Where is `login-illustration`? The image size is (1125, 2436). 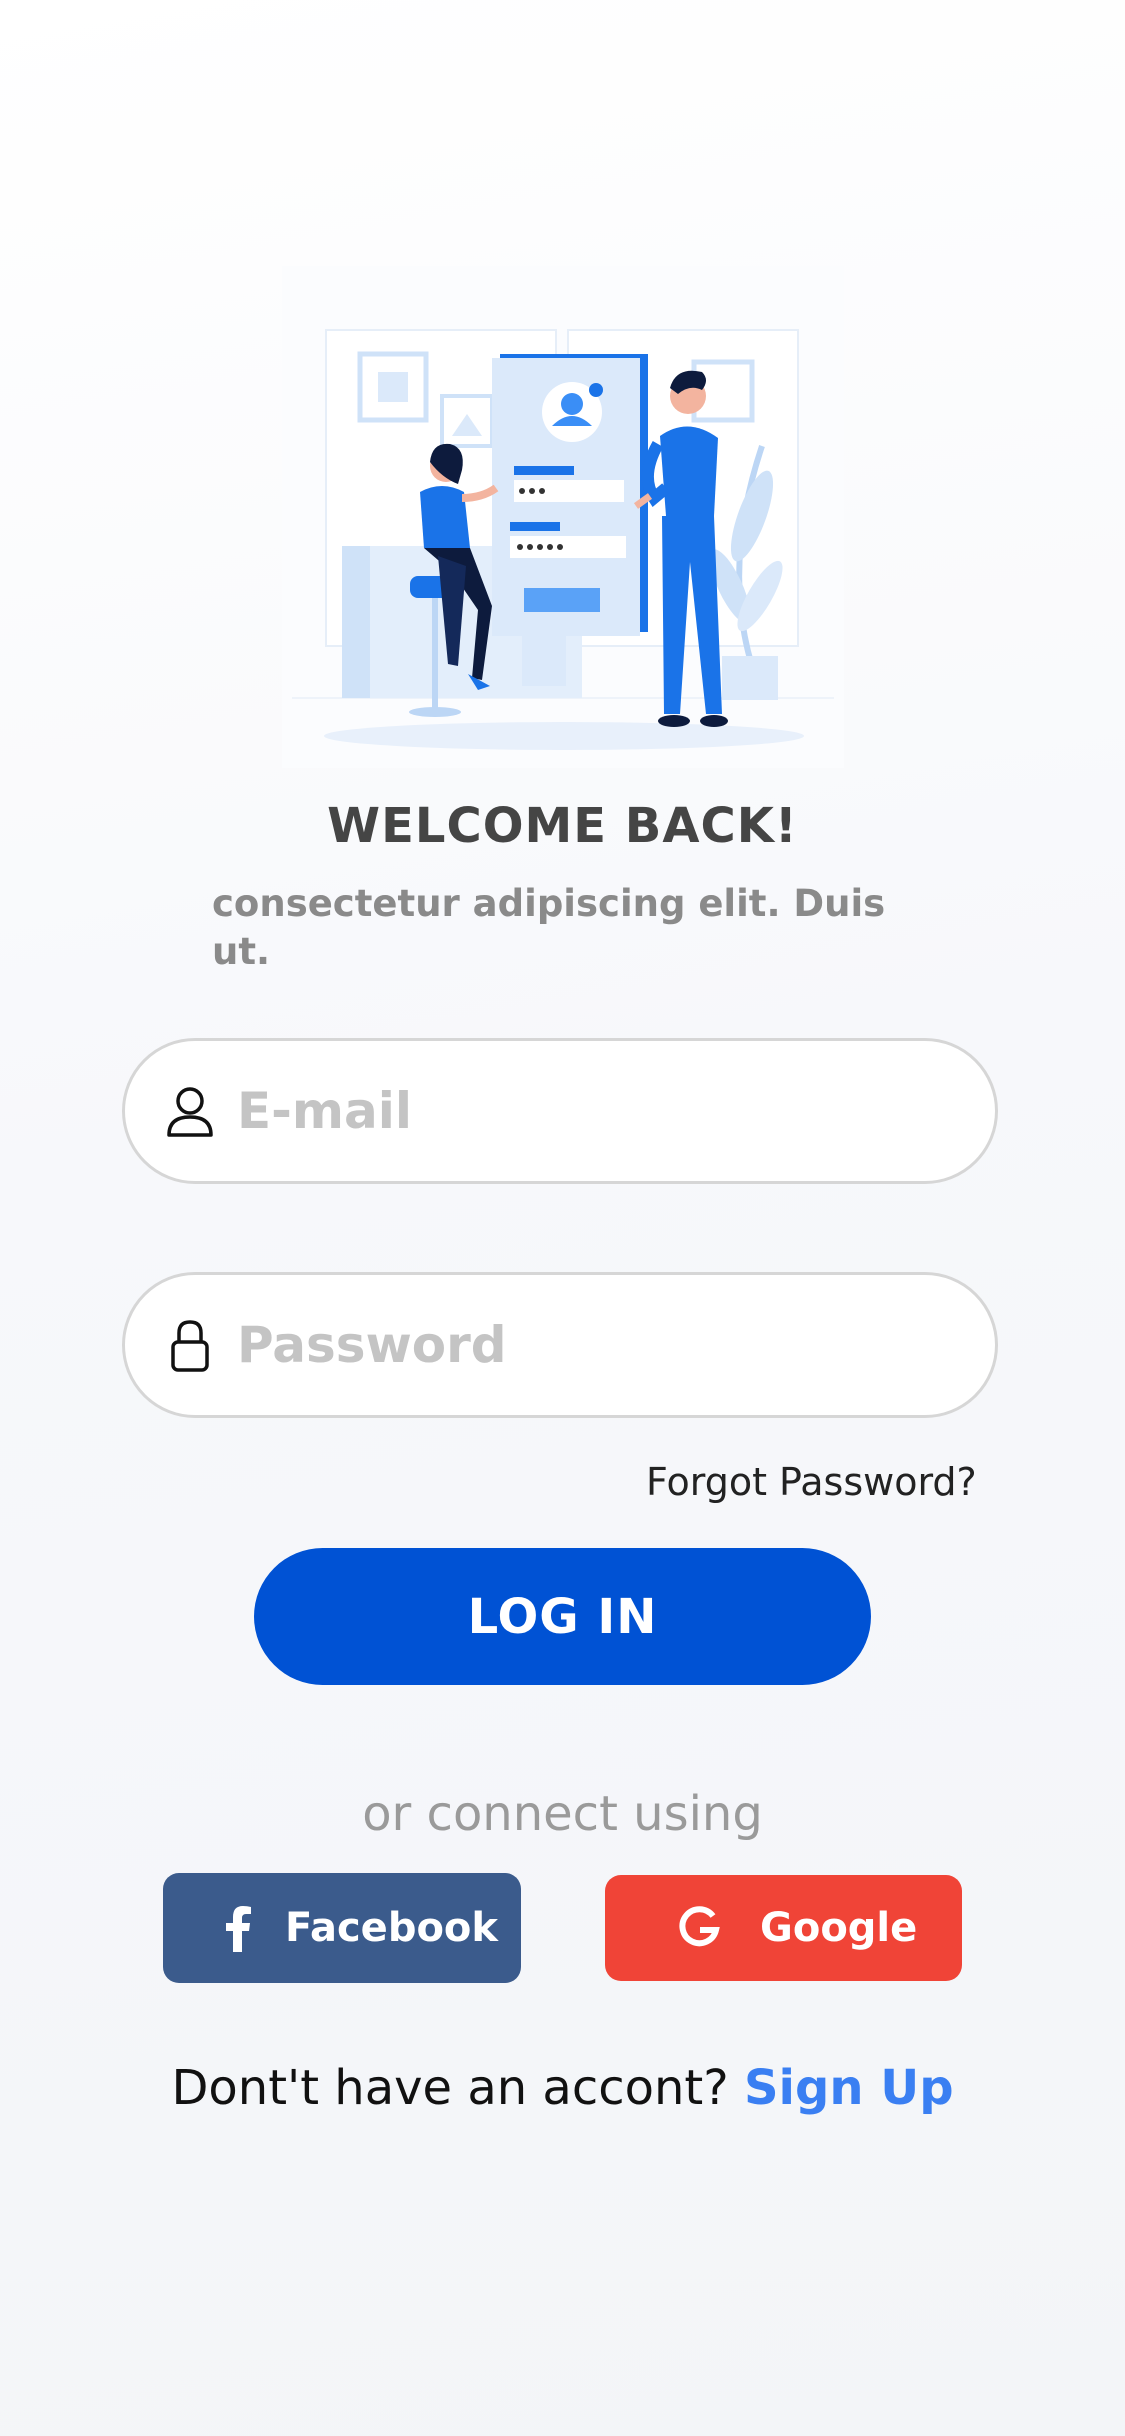 login-illustration is located at coordinates (563, 517).